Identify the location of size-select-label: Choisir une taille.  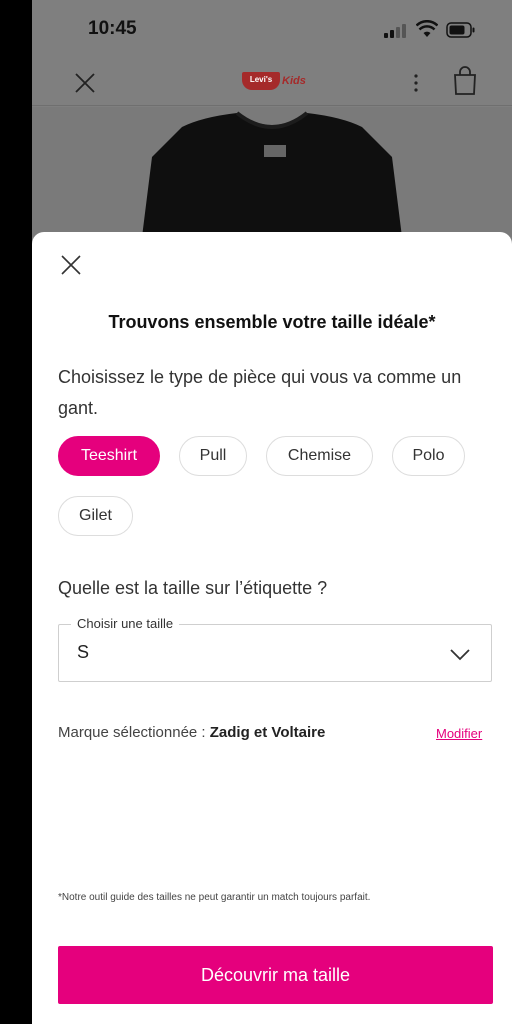
(125, 623).